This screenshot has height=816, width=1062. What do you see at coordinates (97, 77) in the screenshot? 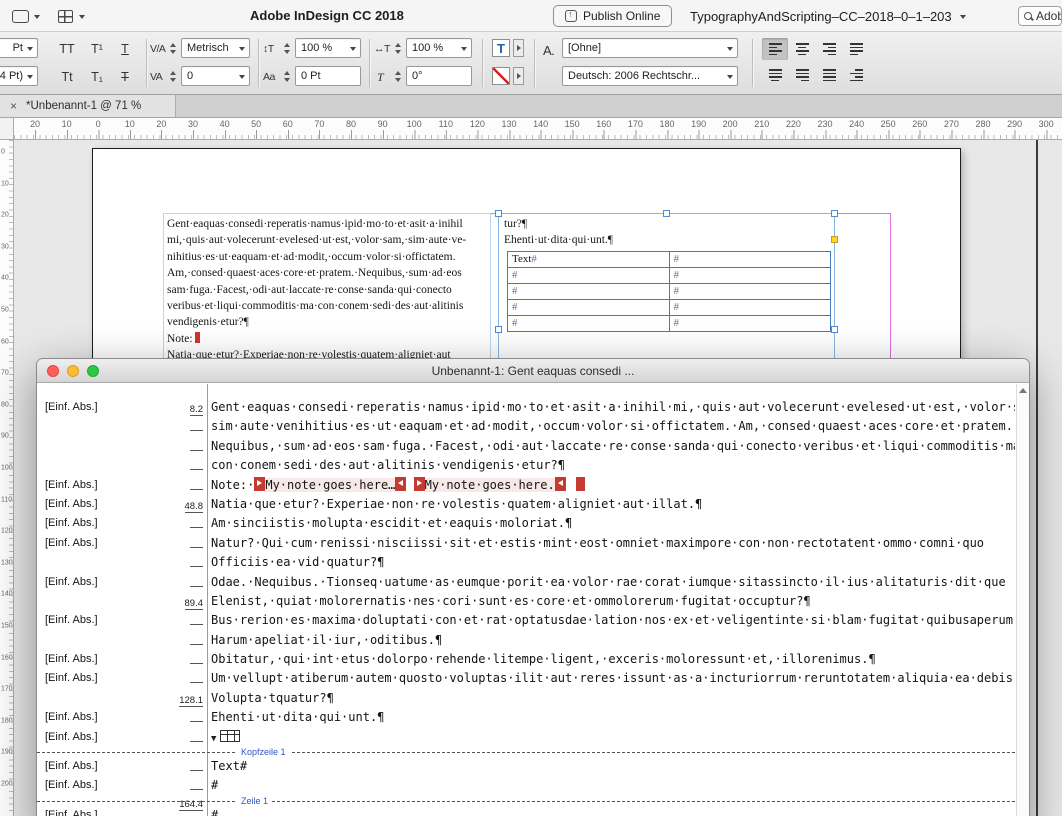
I see `subscript-button: T₁` at bounding box center [97, 77].